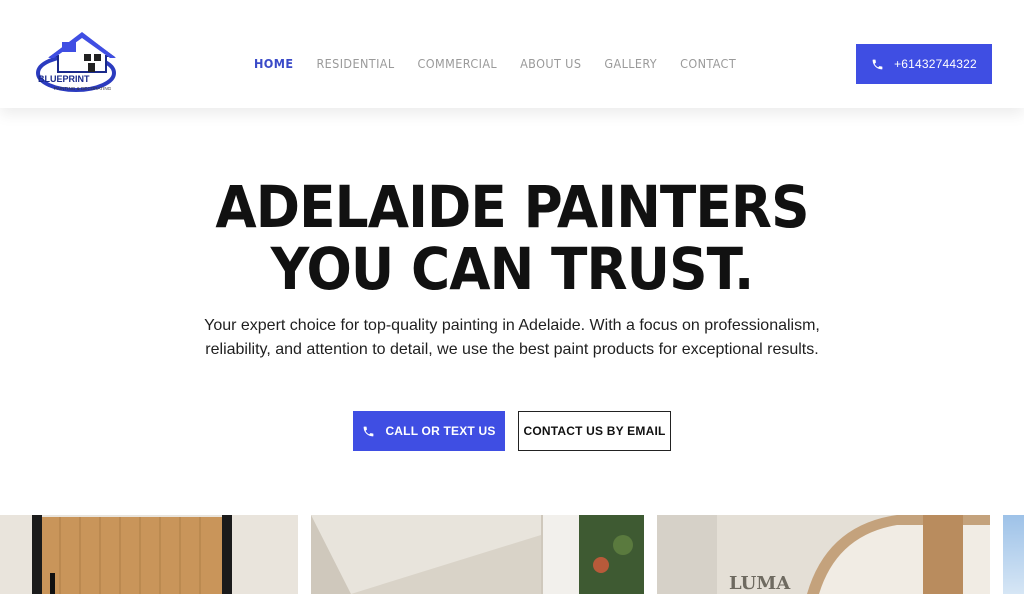 The image size is (1024, 614). I want to click on brand-logo: BLUEPRINT PAINTING & DECORATING, so click(75, 63).